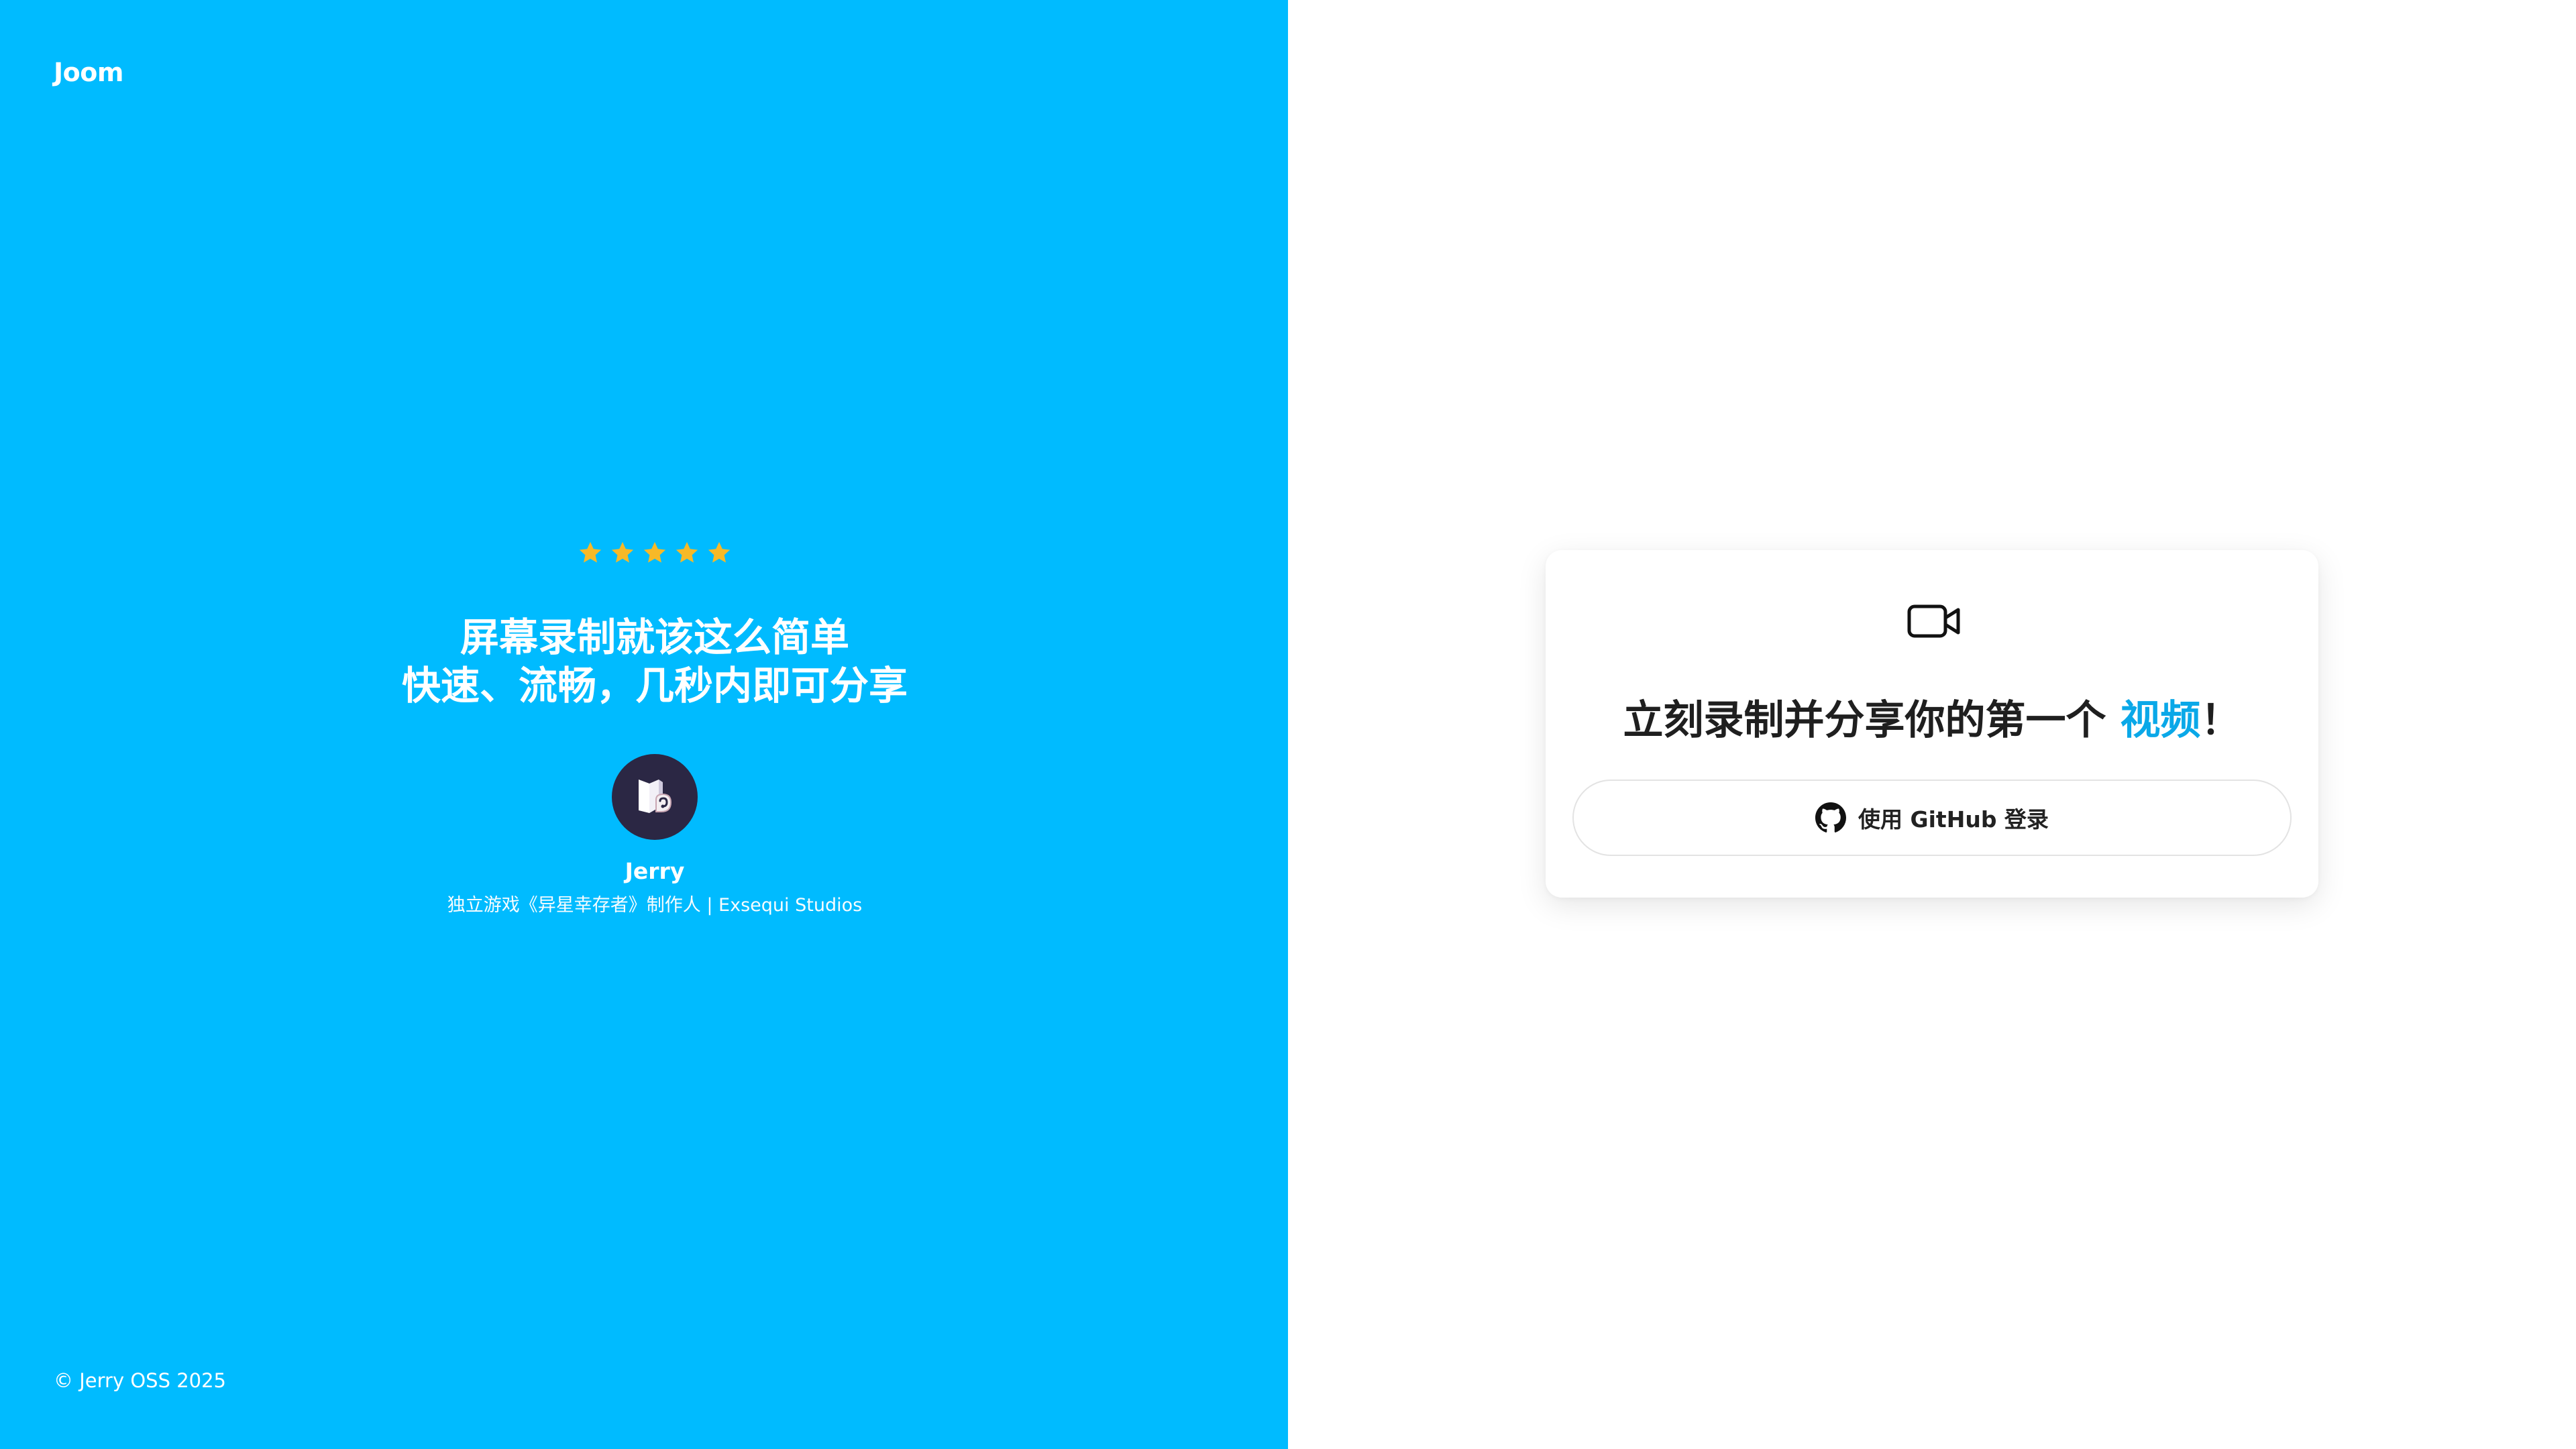 Image resolution: width=2576 pixels, height=1449 pixels. I want to click on card-title-prefix: 立刻录制并分享你的第一个, so click(1872, 720).